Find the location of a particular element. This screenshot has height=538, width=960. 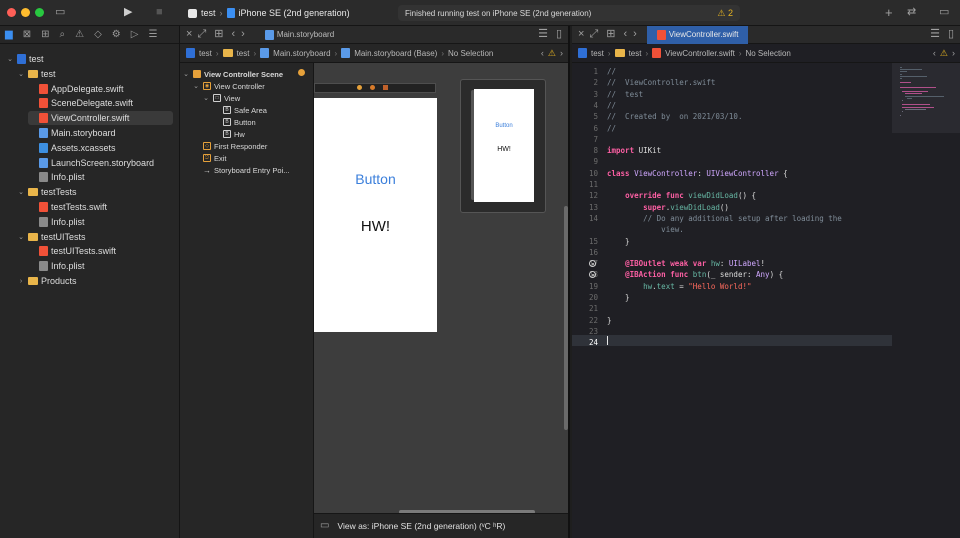

view-controller-icon is located at coordinates (359, 87).